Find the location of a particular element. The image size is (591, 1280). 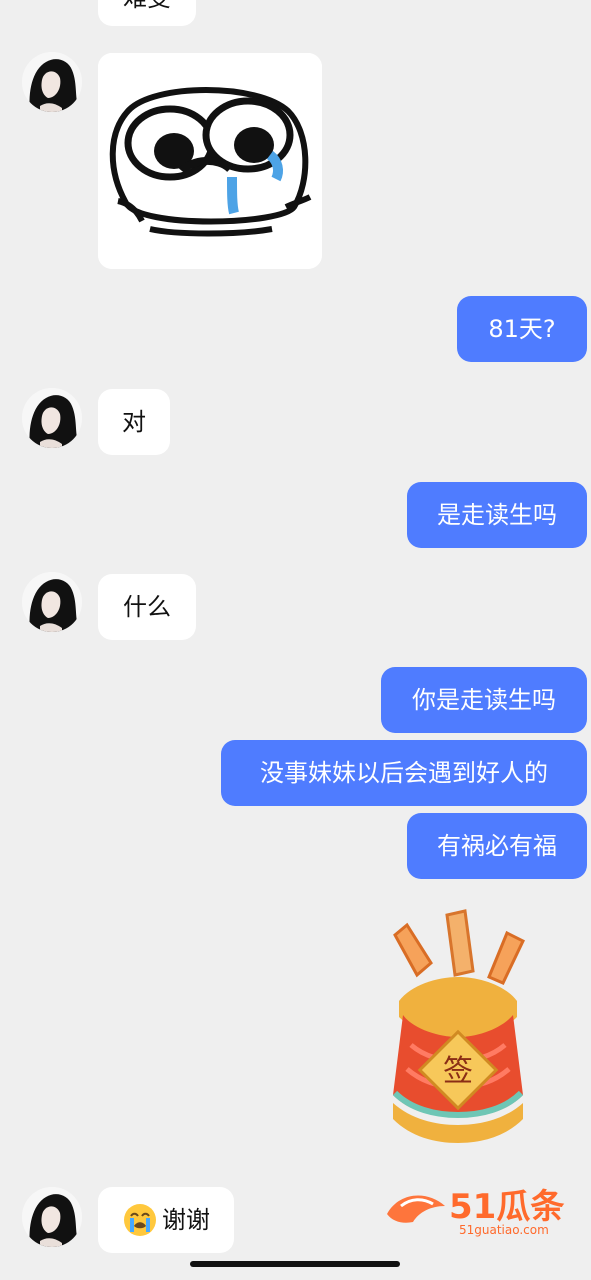

watermark-logo: 51瓜条 51guatiao.com is located at coordinates (478, 1211).